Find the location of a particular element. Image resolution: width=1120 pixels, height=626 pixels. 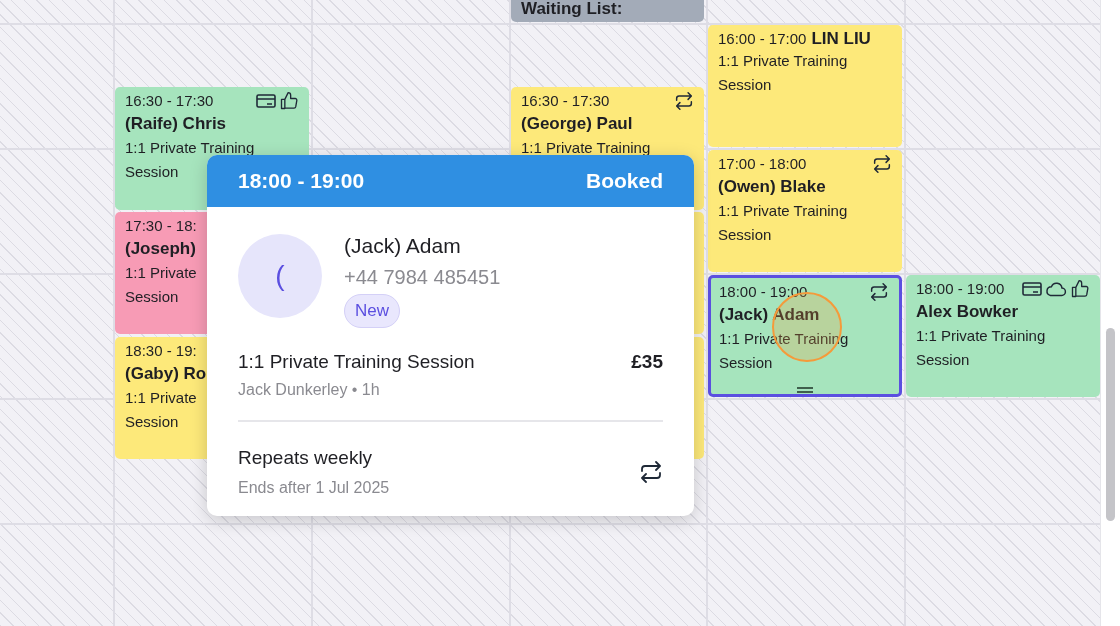

waiting-list-label: Waiting List: is located at coordinates (572, 9).